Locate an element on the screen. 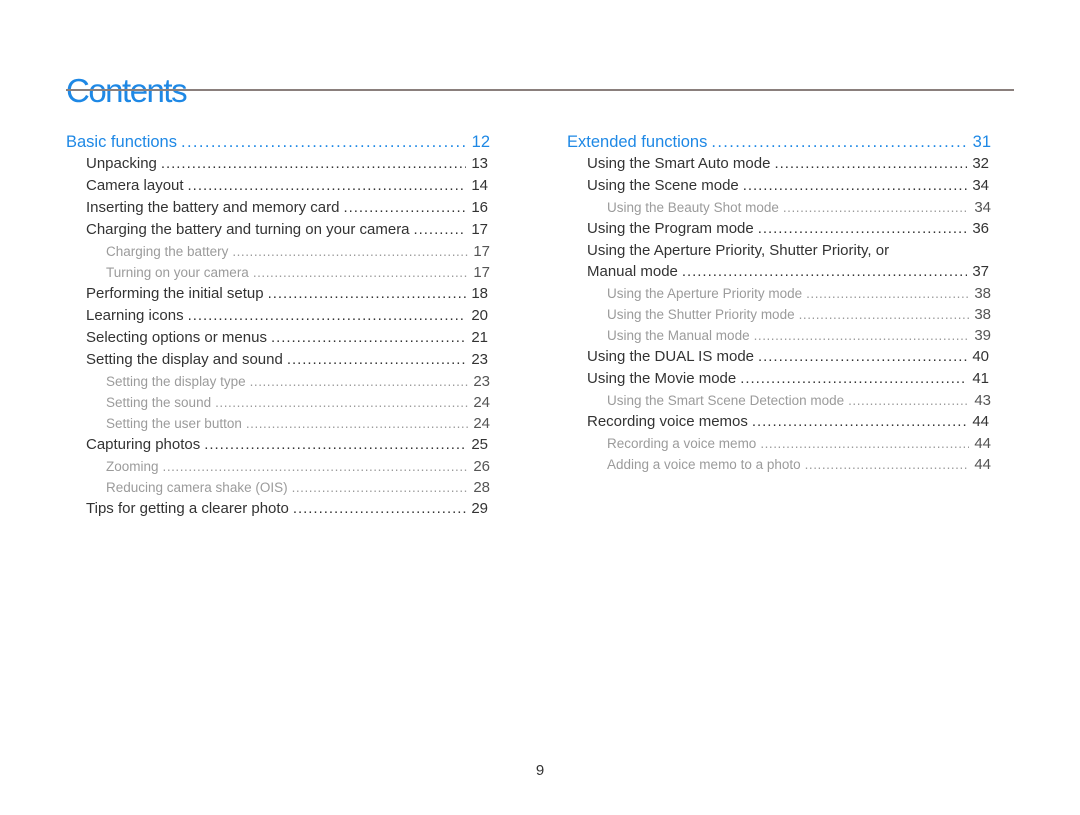 The image size is (1080, 815). toc-entry-label: Unpacking is located at coordinates (121, 163).